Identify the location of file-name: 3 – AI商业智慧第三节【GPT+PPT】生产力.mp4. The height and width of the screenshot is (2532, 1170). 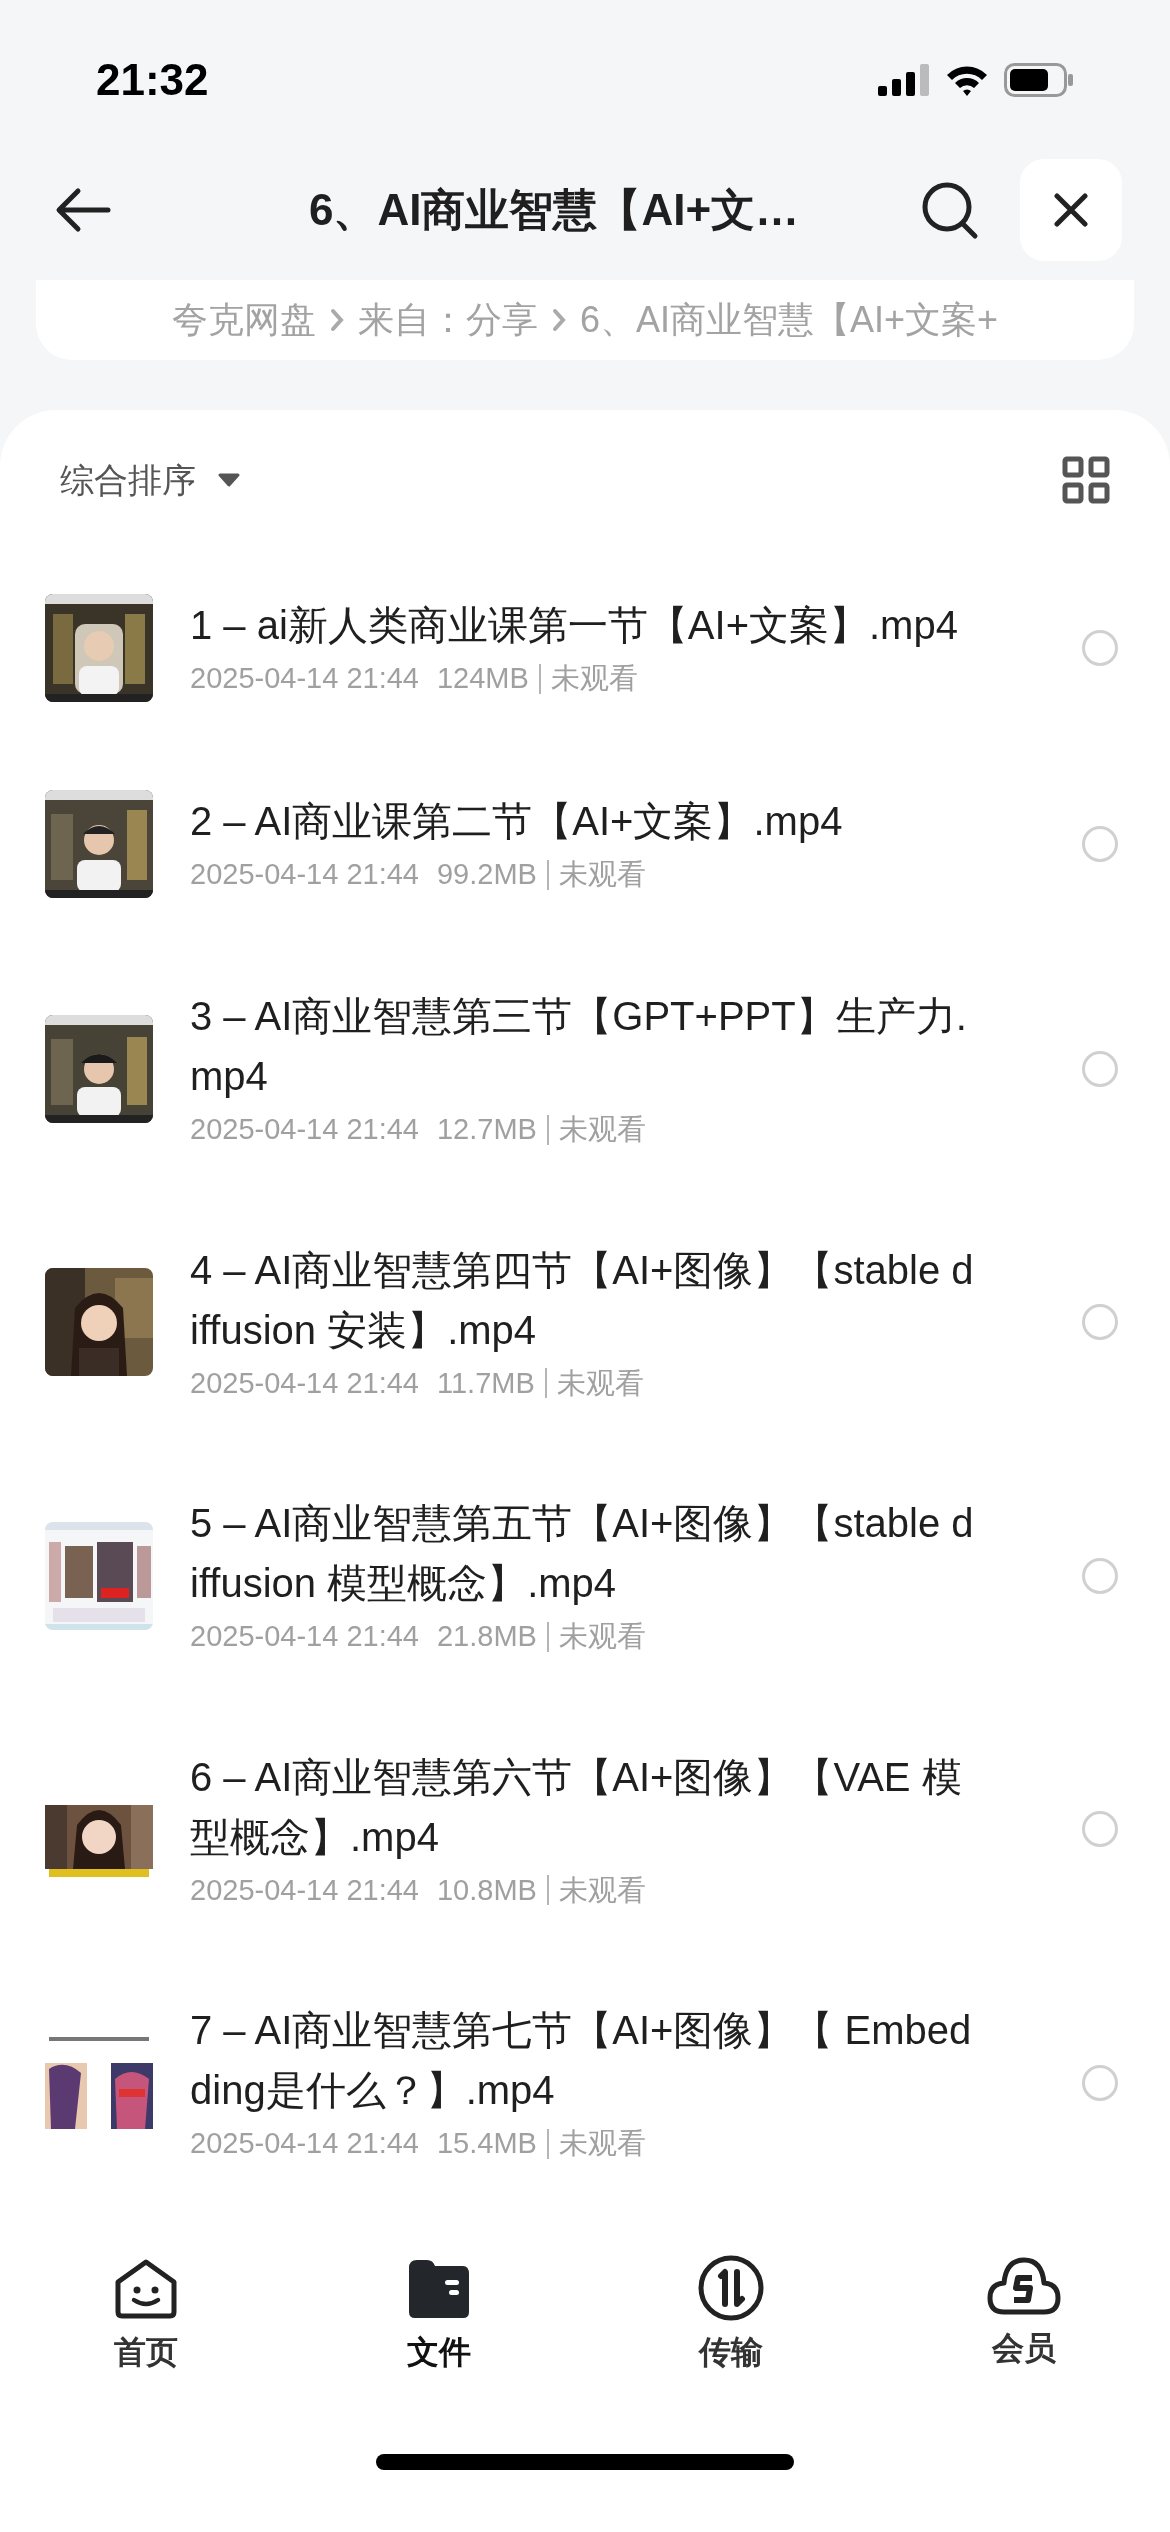
(585, 1046).